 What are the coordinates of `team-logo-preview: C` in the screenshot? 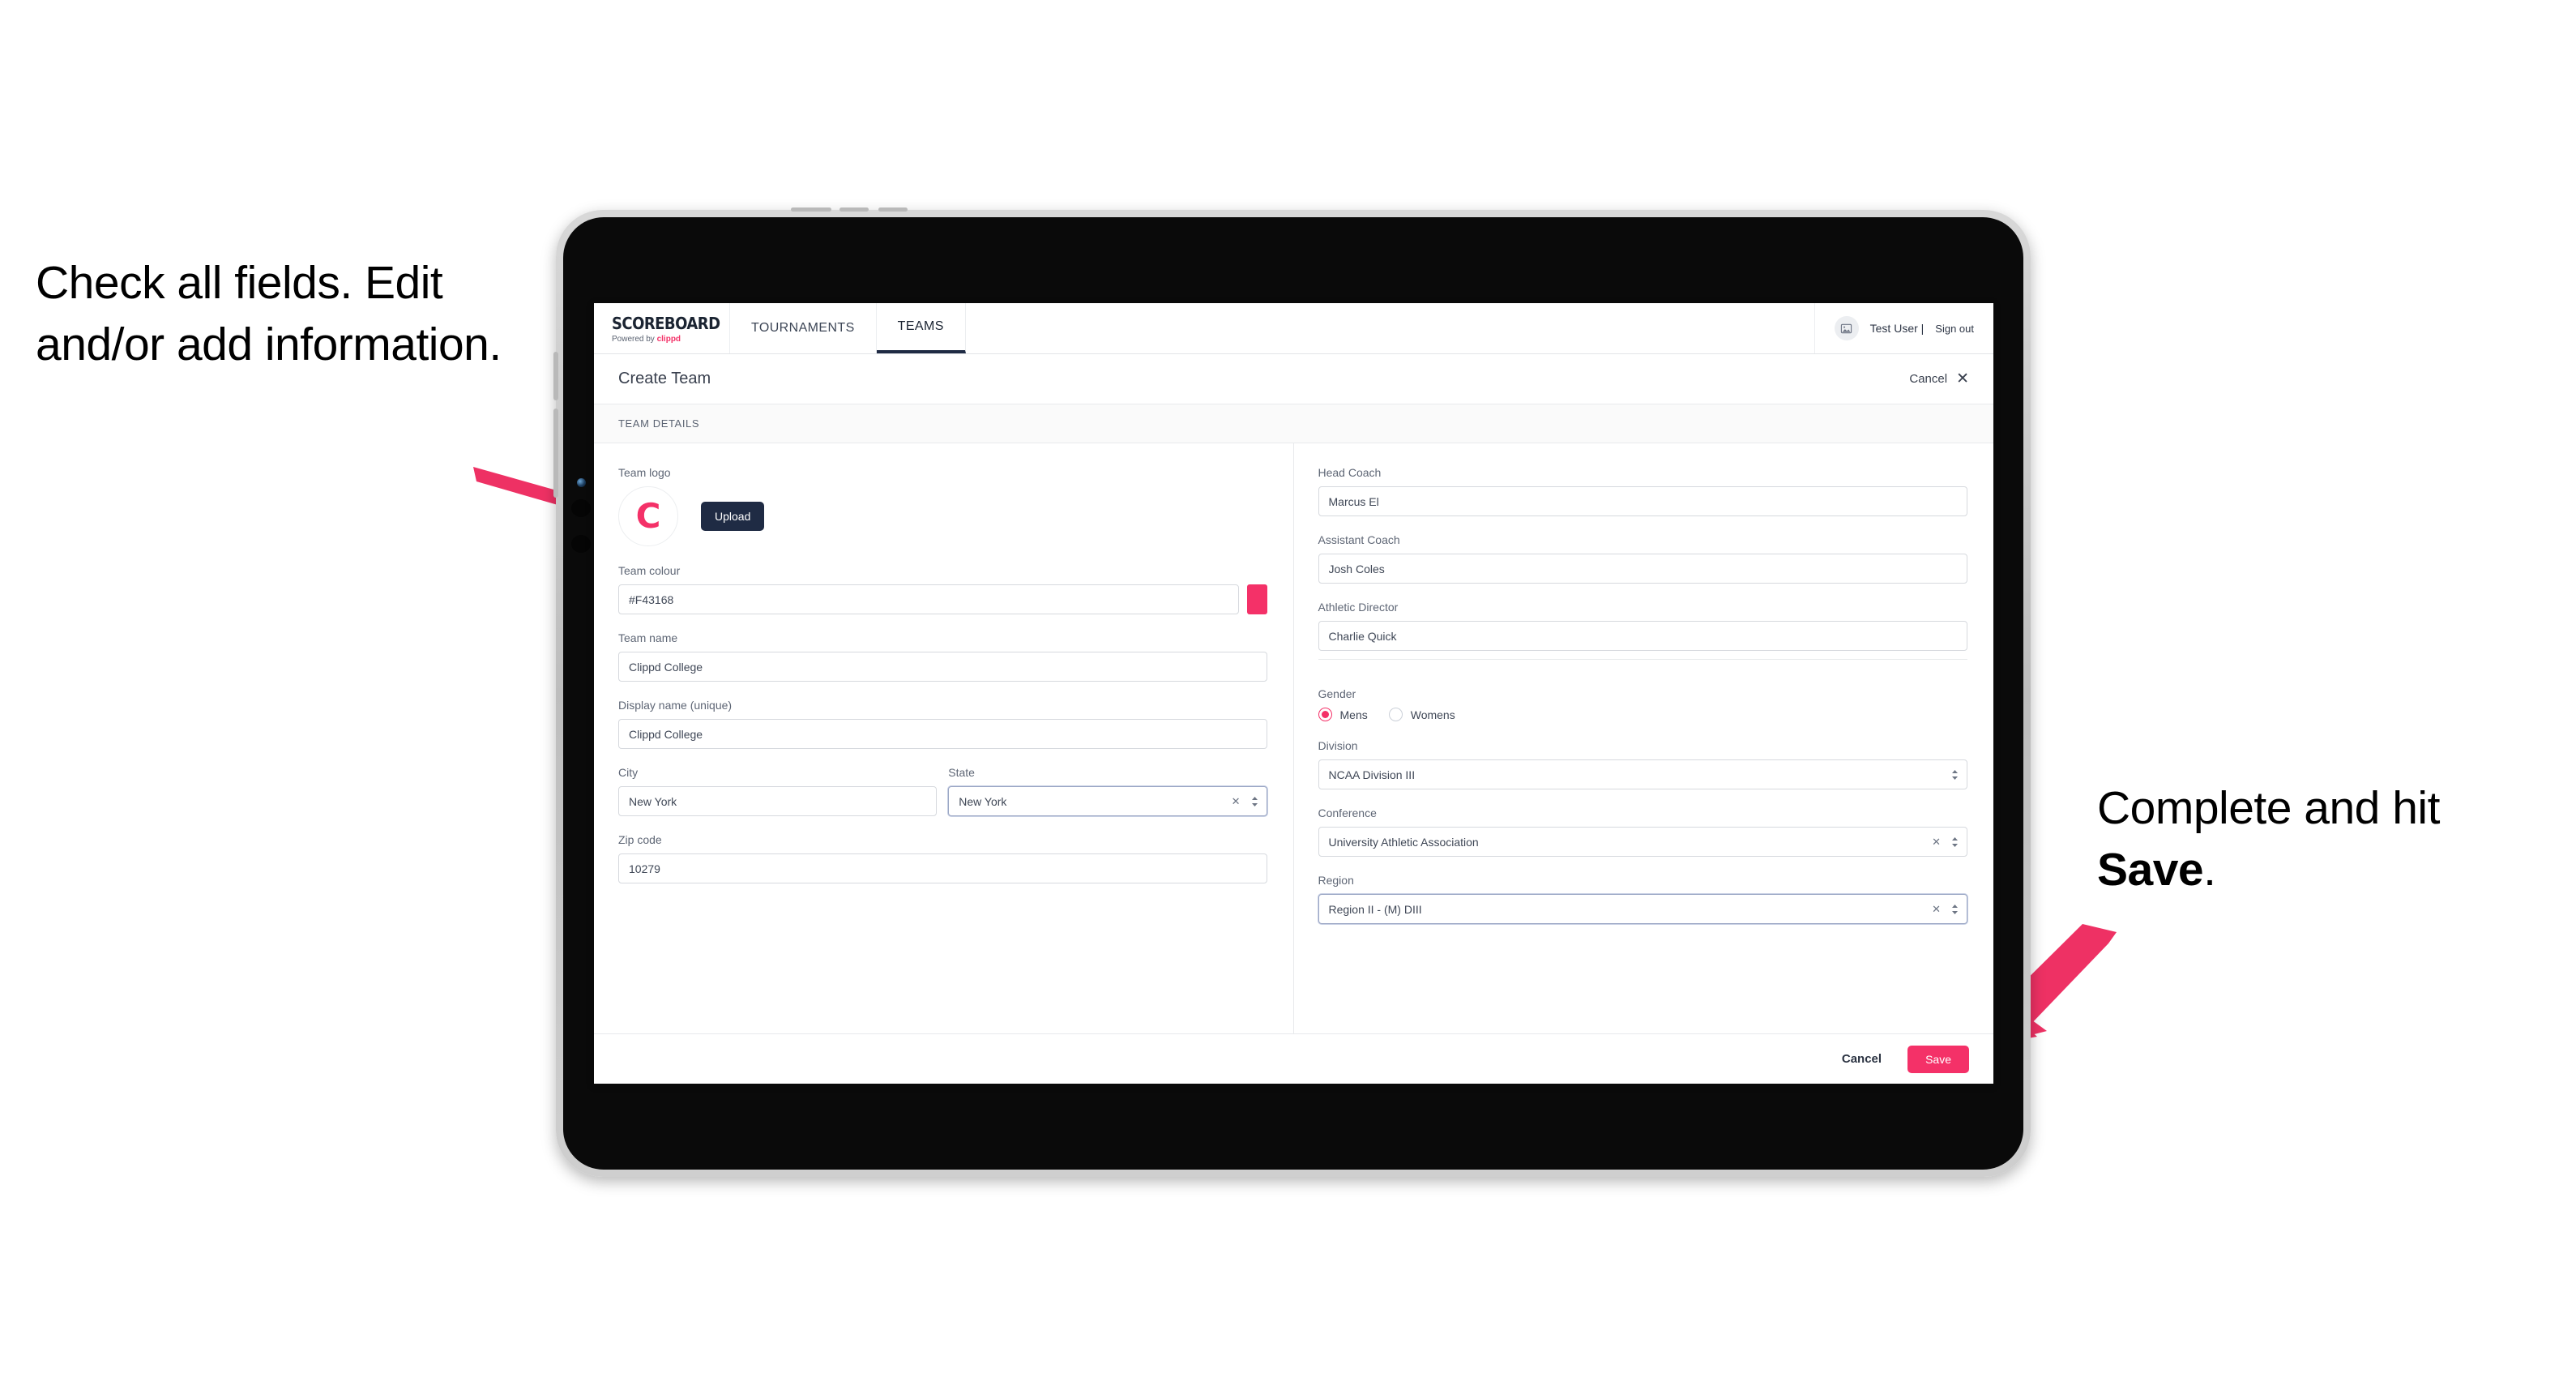 It's located at (648, 516).